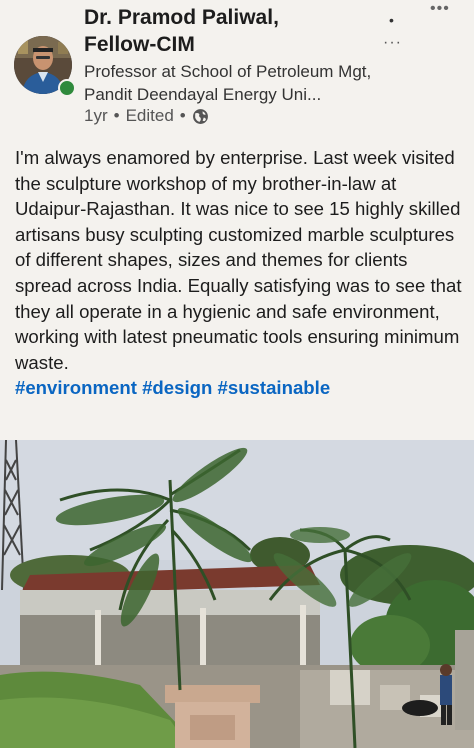  Describe the element at coordinates (67, 88) in the screenshot. I see `online-status-indicator` at that location.